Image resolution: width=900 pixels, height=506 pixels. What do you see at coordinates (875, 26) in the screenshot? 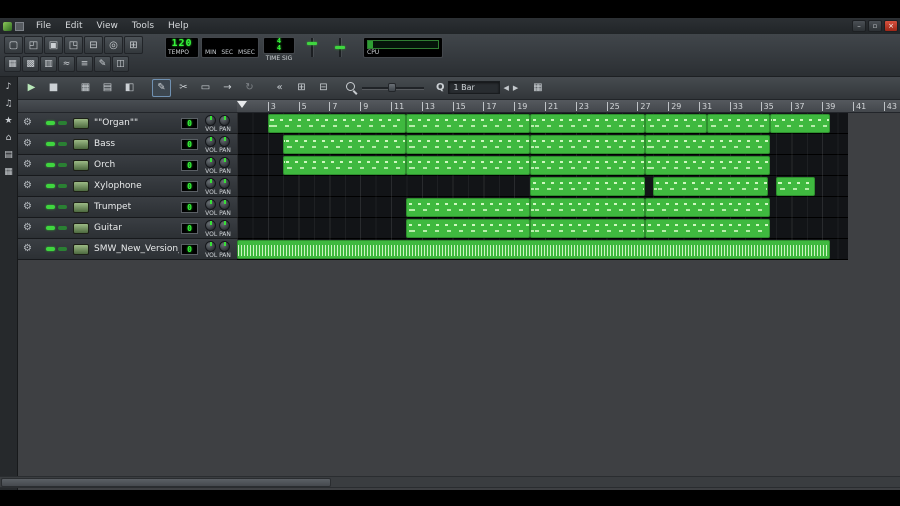
I see `restore-button: ▫` at bounding box center [875, 26].